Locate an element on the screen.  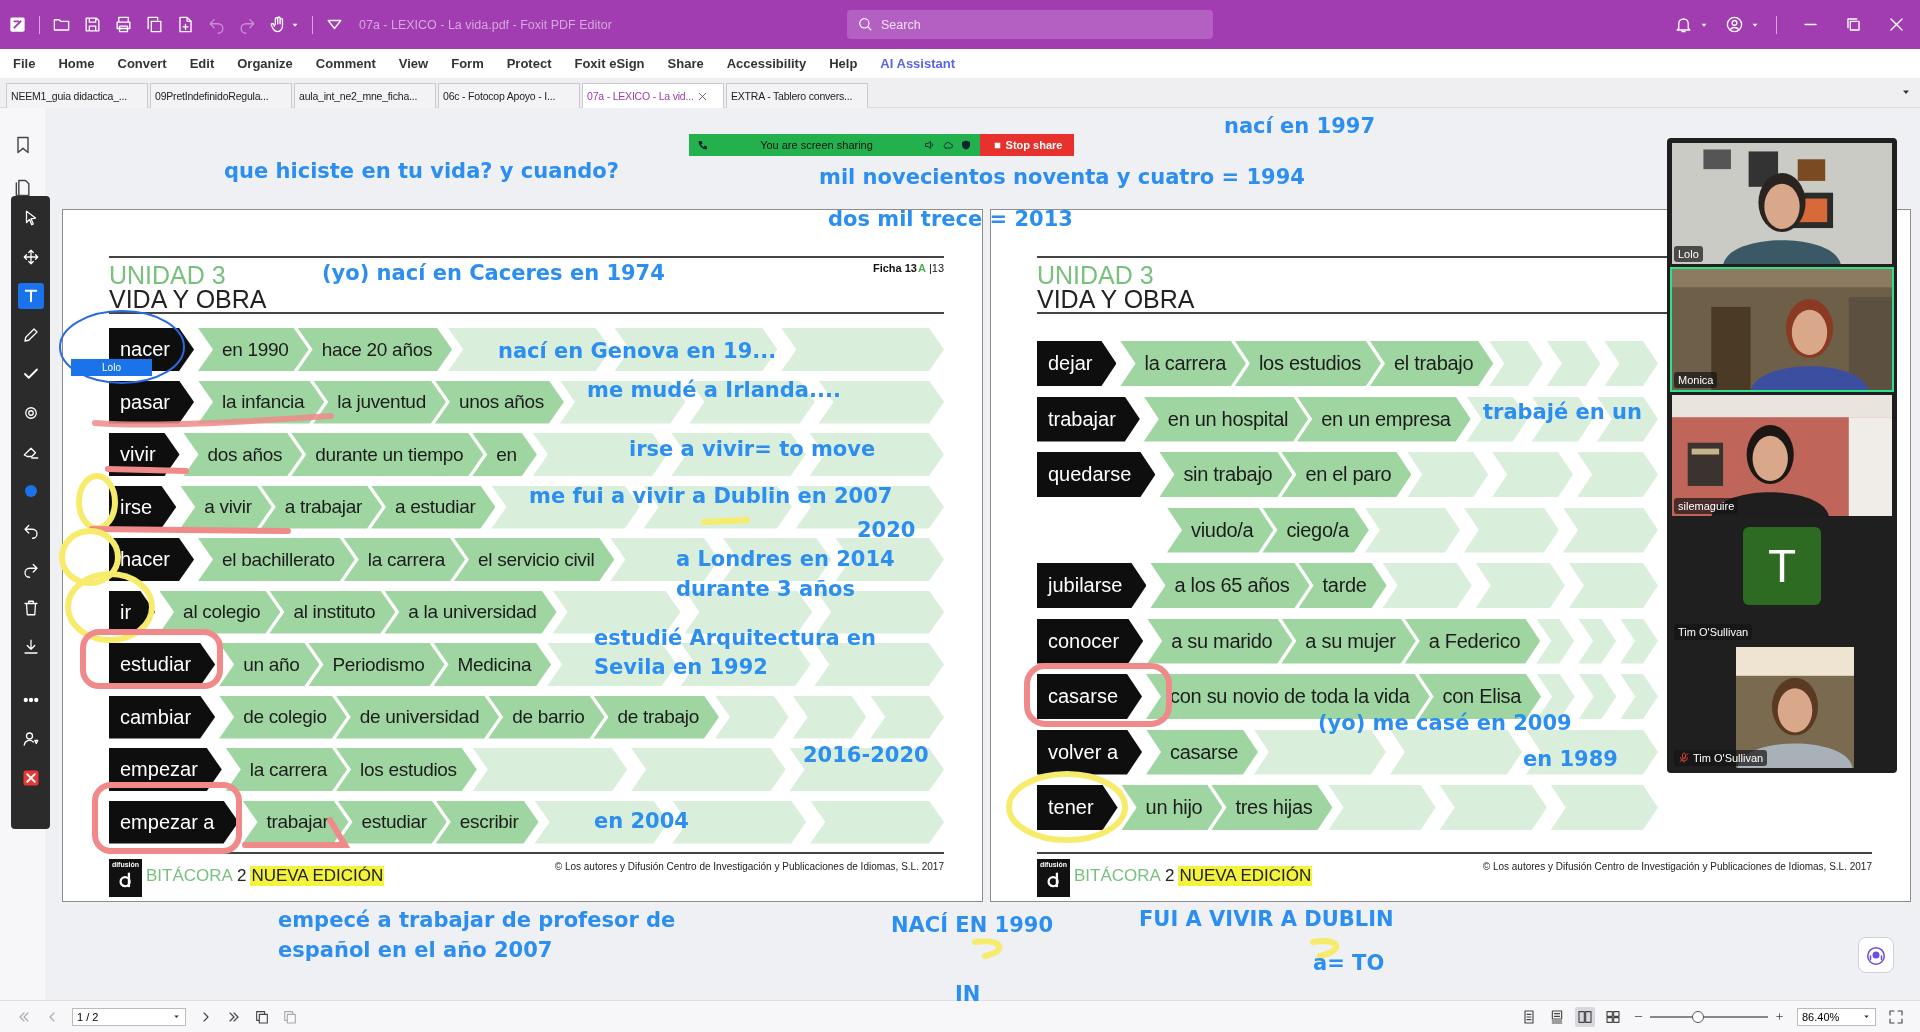
verb-label: pasar is located at coordinates (152, 402).